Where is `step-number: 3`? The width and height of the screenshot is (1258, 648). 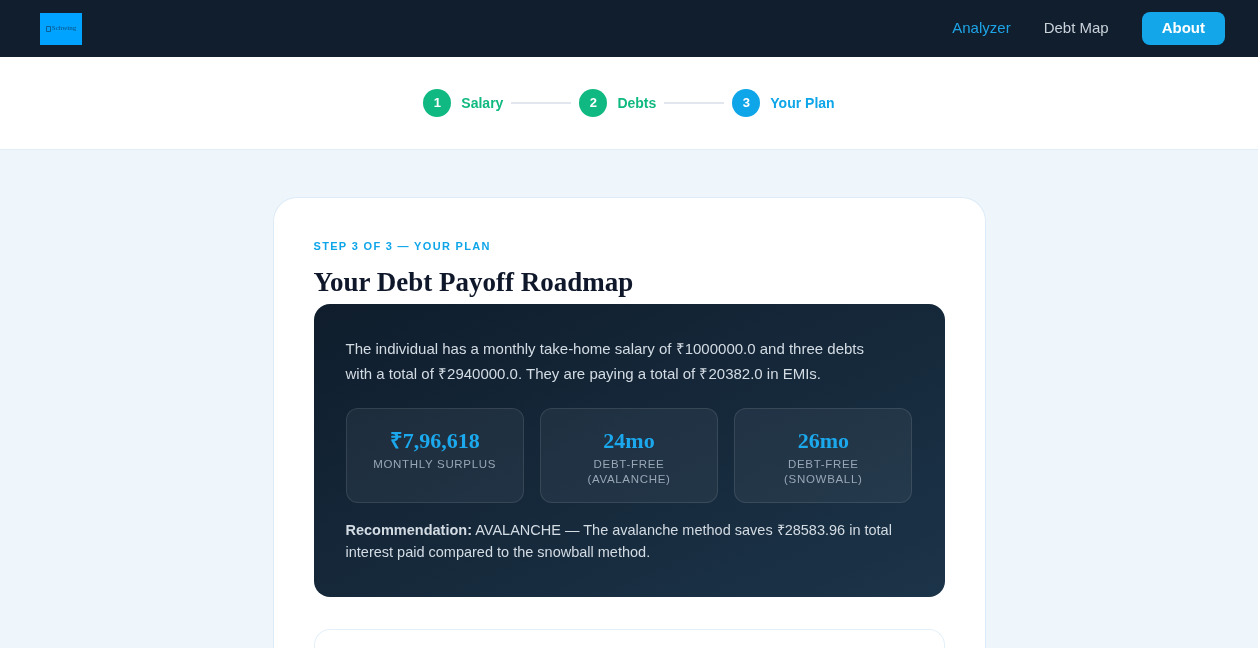 step-number: 3 is located at coordinates (746, 103).